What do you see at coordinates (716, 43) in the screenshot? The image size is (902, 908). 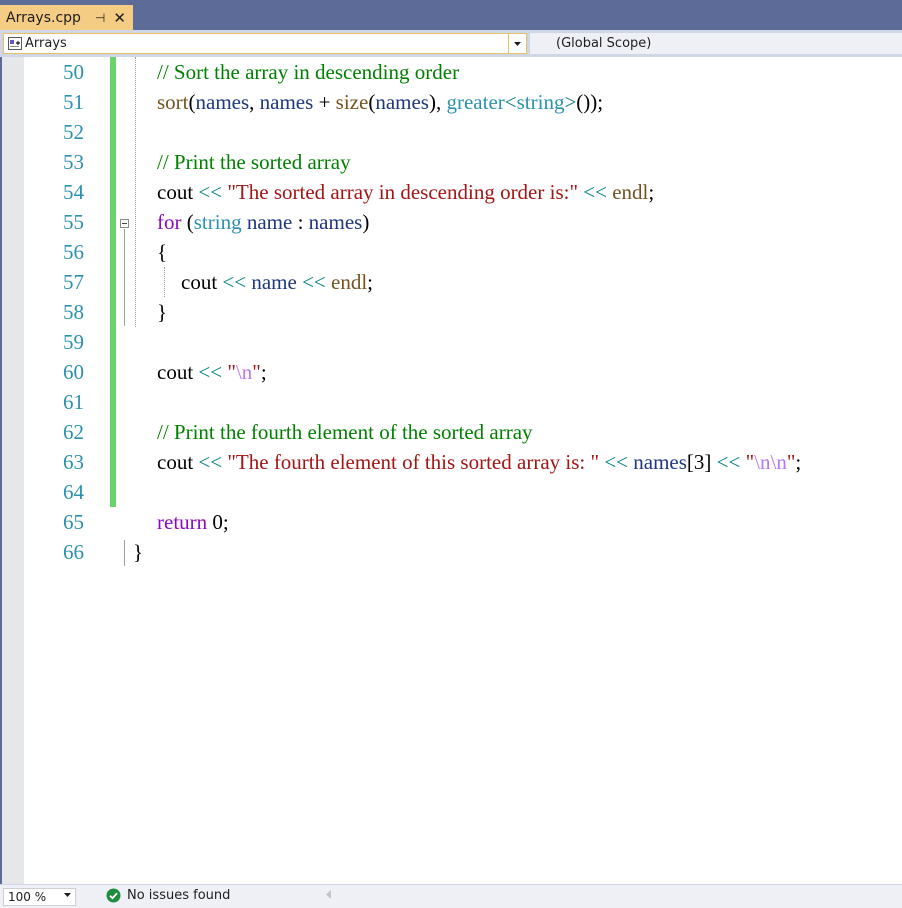 I see `scope-dropdown: (Global Scope)` at bounding box center [716, 43].